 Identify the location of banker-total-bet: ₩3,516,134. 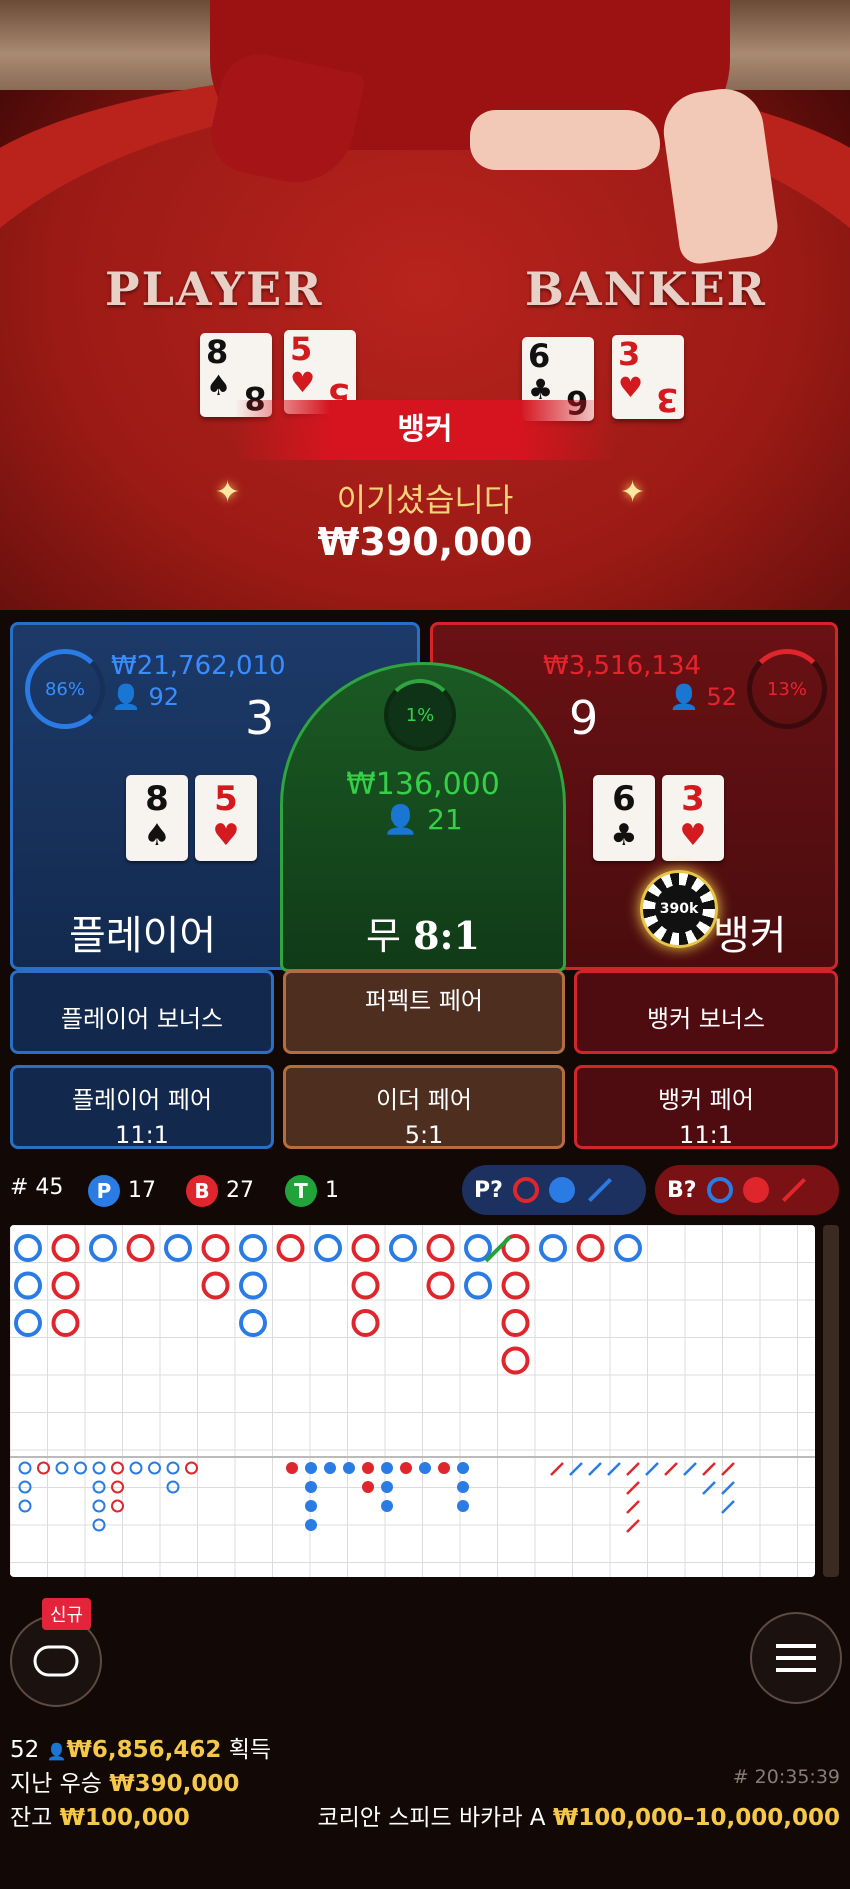
(622, 666).